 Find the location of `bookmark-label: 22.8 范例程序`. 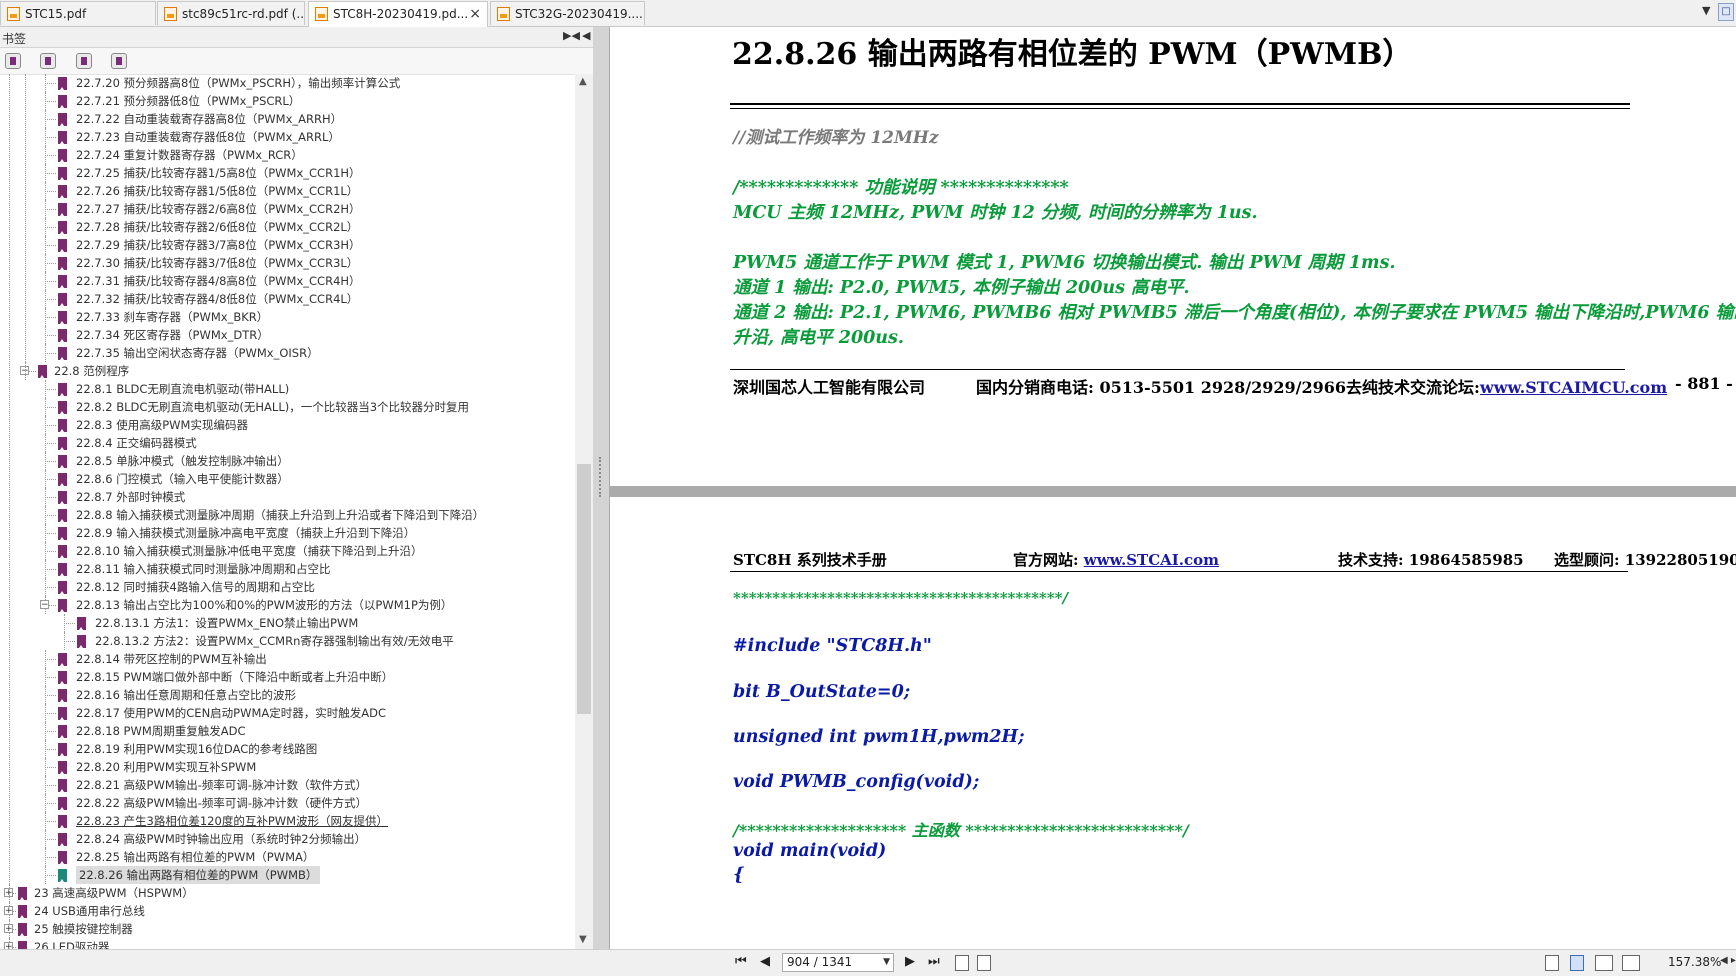

bookmark-label: 22.8 范例程序 is located at coordinates (92, 371).